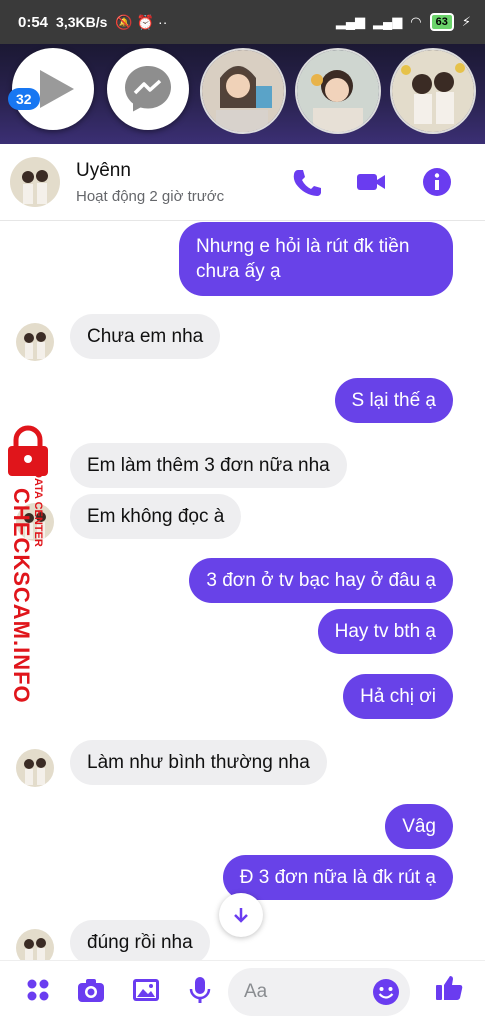 Image resolution: width=485 pixels, height=1025 pixels. Describe the element at coordinates (316, 259) in the screenshot. I see `message-outgoing: Nhưng e hỏi là rút đk tiền chưa ấy ạ` at that location.